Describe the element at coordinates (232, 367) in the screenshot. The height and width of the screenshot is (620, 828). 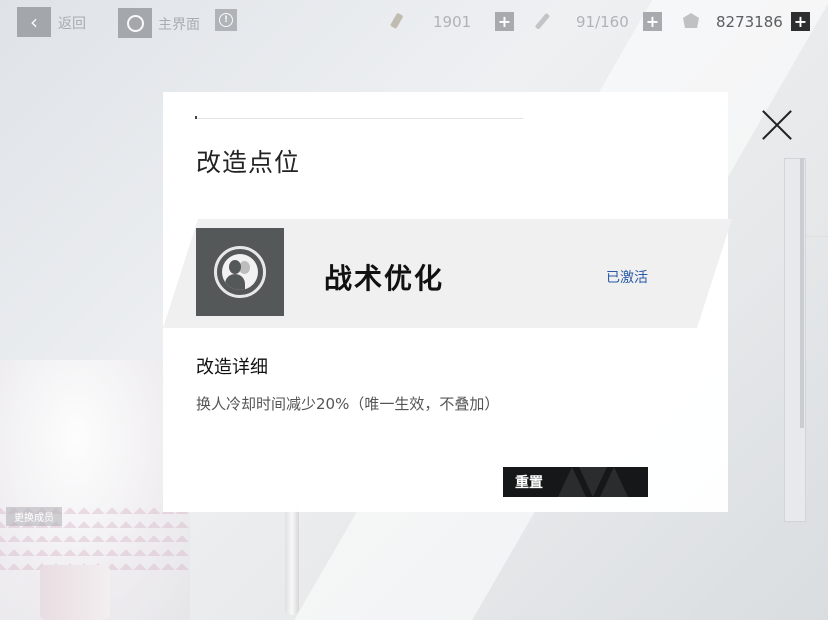
I see `detail-heading: 改造详细` at that location.